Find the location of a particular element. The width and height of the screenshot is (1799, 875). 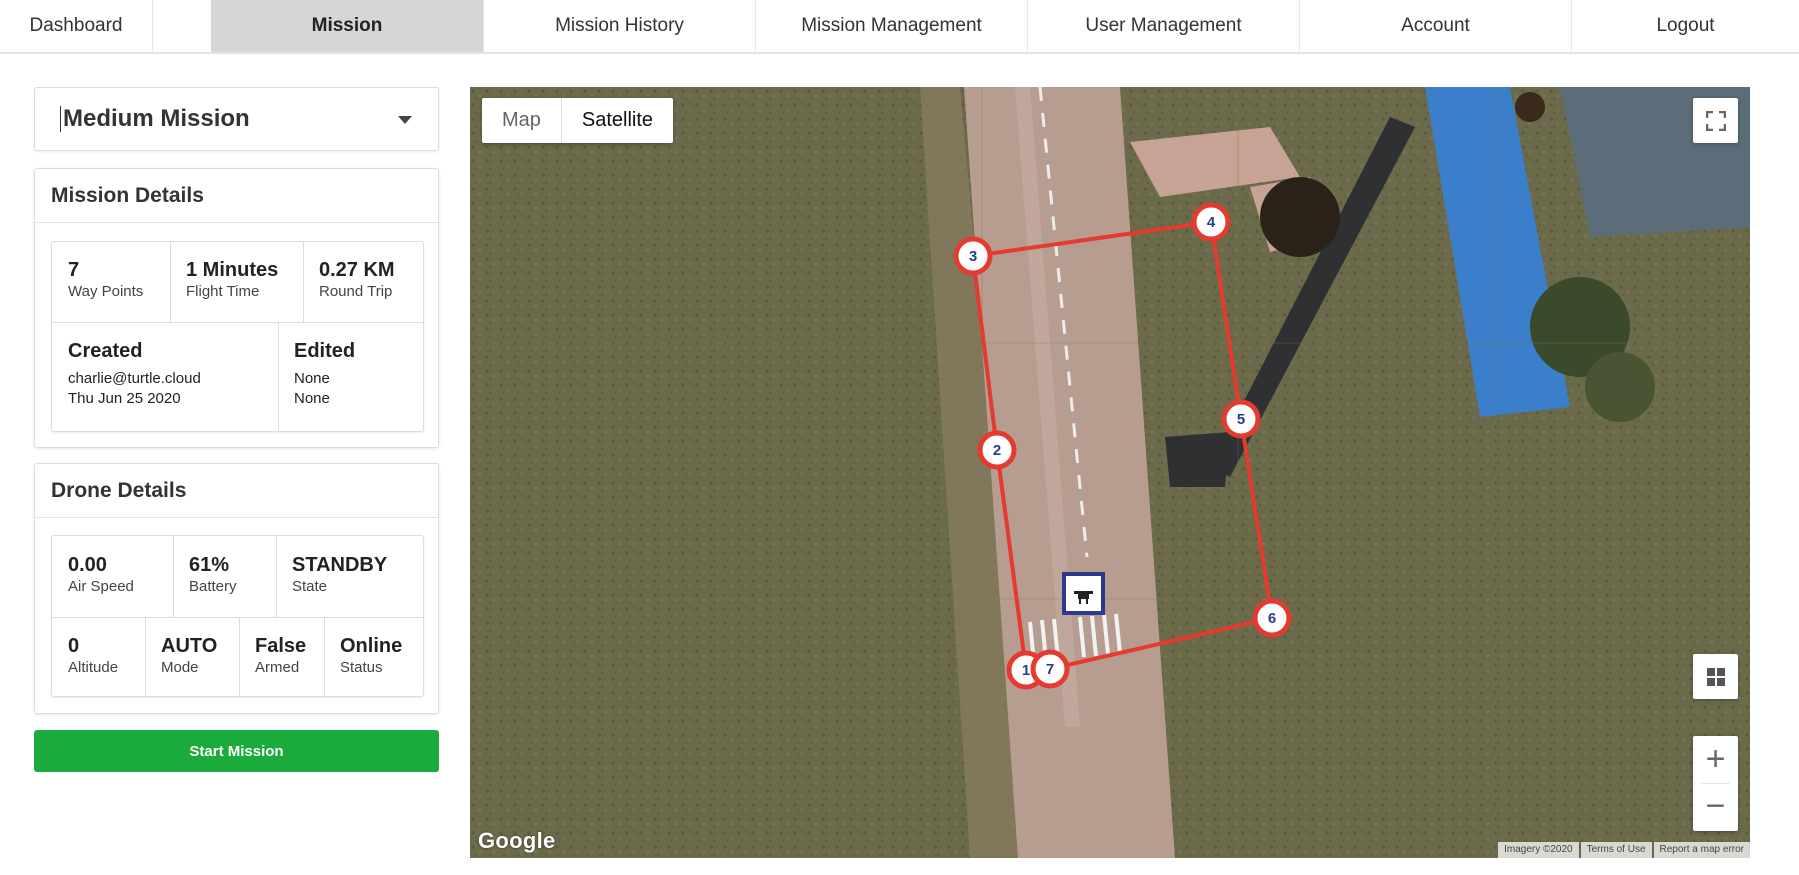

map-type-toggle: Map Satellite is located at coordinates (578, 120).